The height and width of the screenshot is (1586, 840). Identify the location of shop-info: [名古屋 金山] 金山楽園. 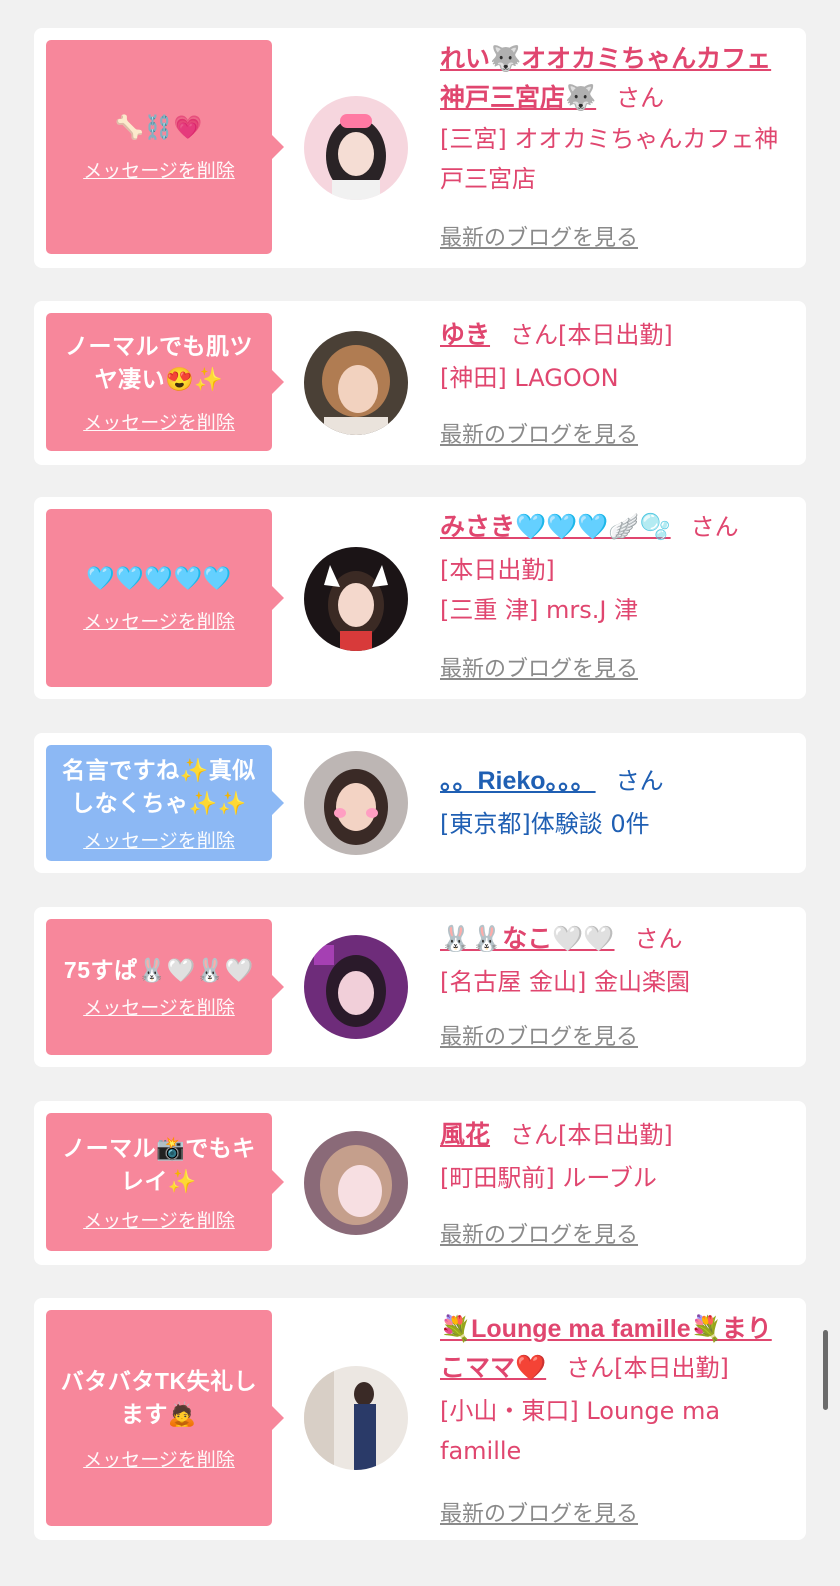
(565, 982).